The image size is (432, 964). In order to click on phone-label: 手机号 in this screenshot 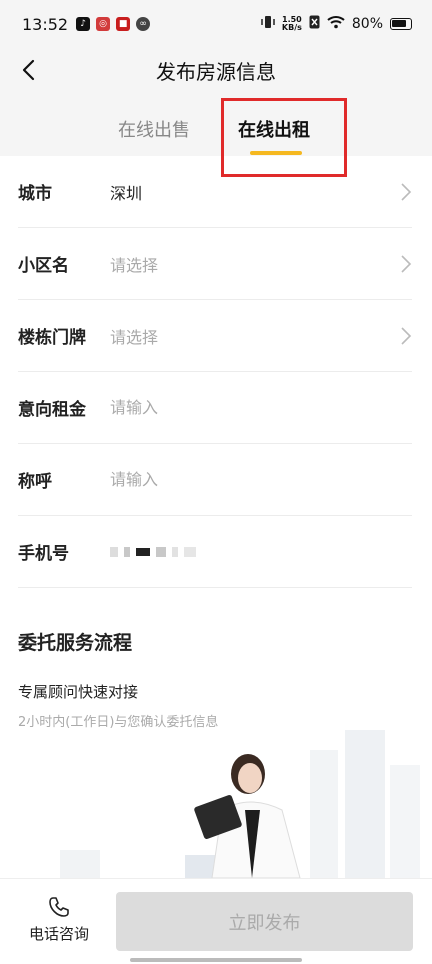, I will do `click(43, 554)`.